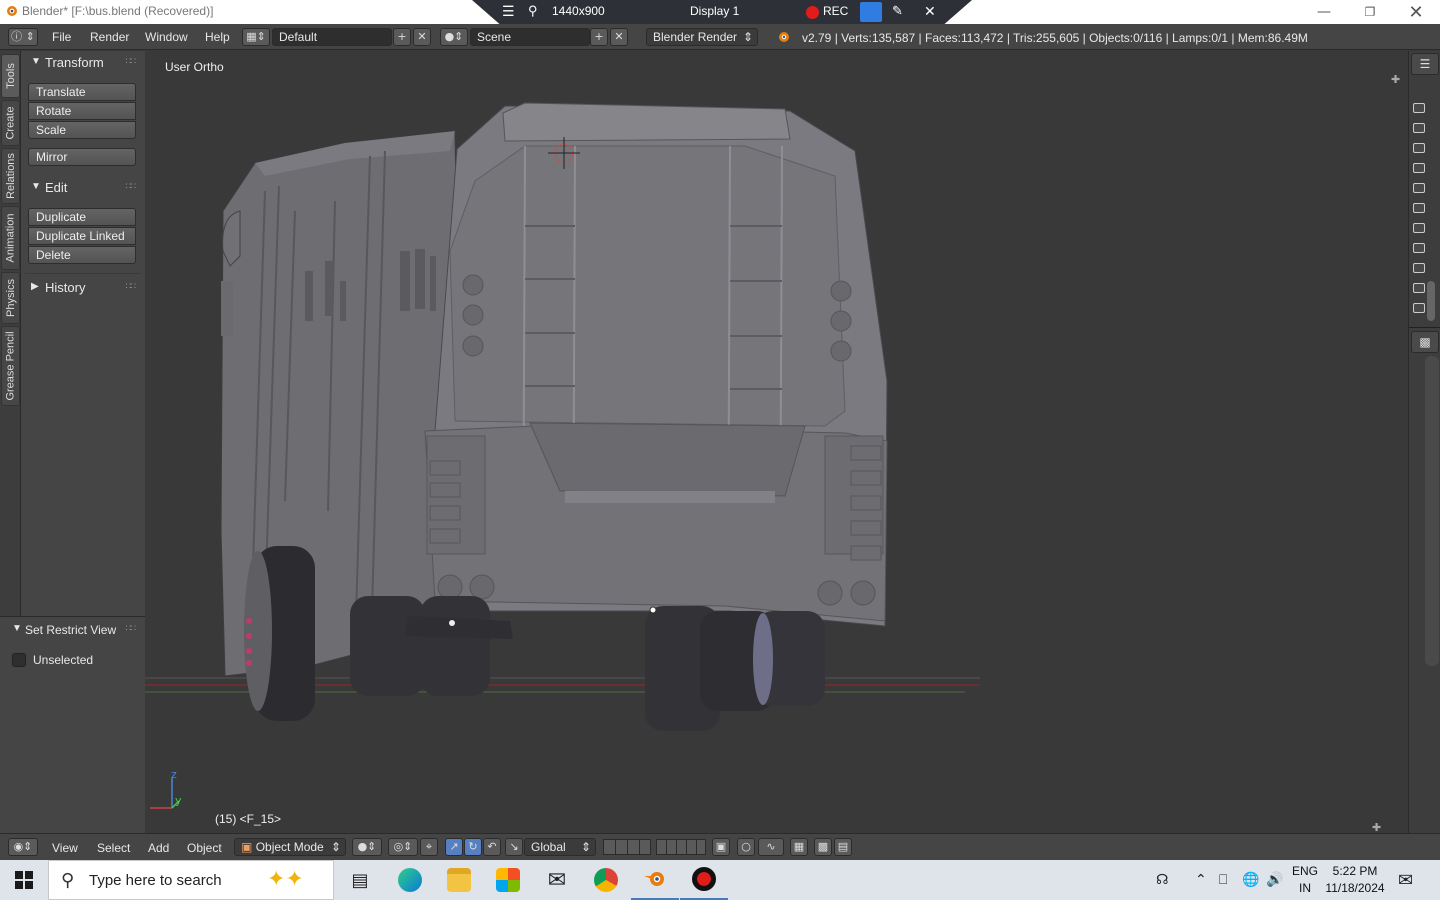  Describe the element at coordinates (360, 880) in the screenshot. I see `task-view-icon: ▤` at that location.